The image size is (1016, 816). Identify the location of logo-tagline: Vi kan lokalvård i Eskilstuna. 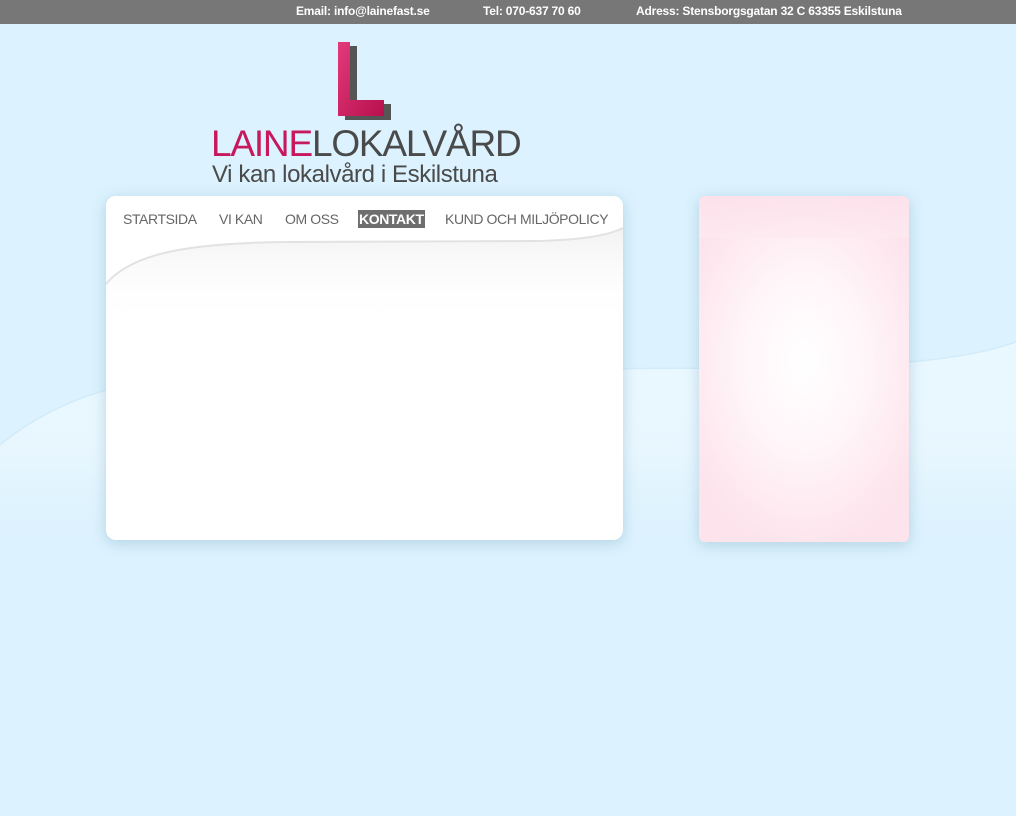
(355, 174).